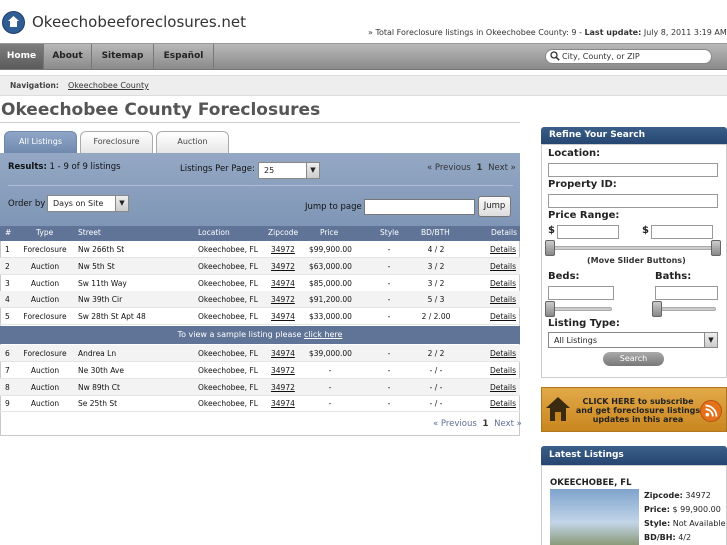  Describe the element at coordinates (101, 370) in the screenshot. I see `row-street: Ne 30th Ave` at that location.